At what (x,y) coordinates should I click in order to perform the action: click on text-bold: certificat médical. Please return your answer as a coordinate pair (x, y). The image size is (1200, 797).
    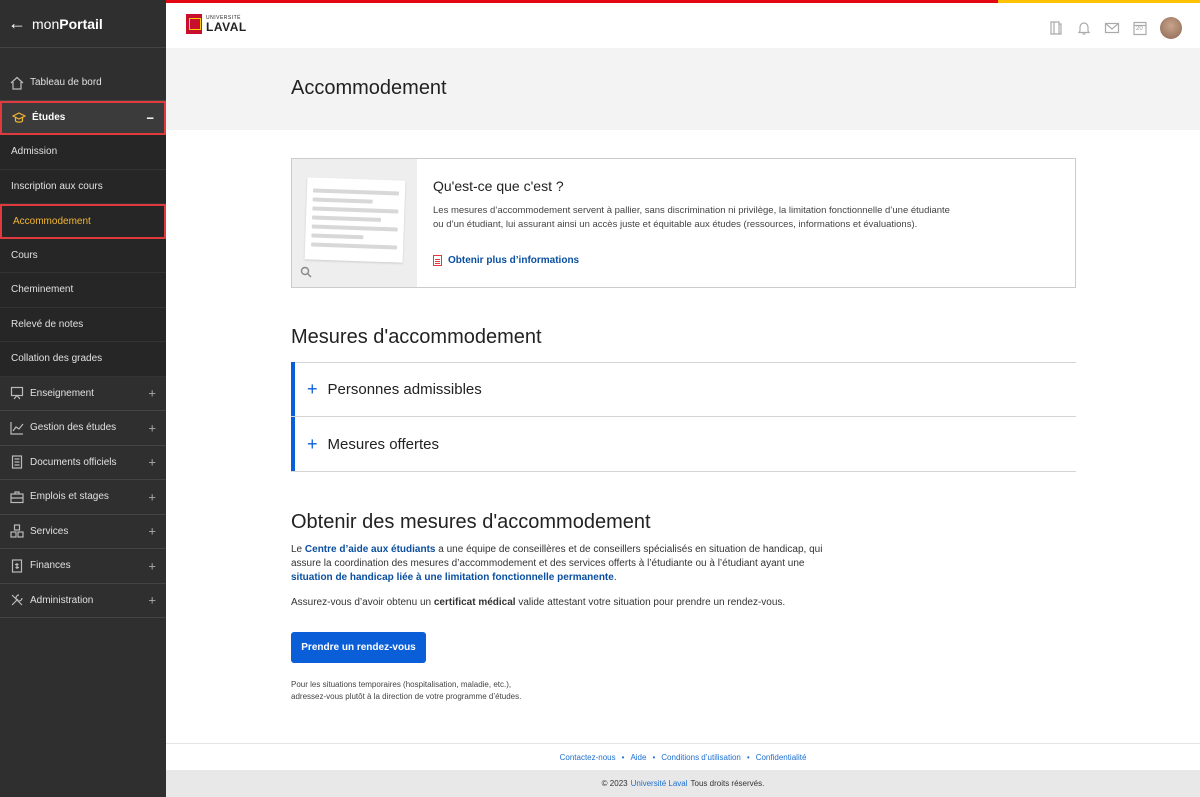
    Looking at the image, I should click on (474, 602).